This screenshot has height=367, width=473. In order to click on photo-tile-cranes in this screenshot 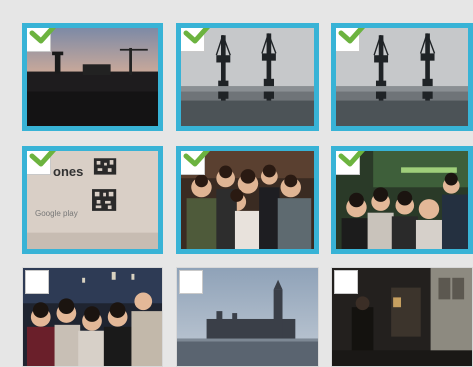, I will do `click(247, 77)`.